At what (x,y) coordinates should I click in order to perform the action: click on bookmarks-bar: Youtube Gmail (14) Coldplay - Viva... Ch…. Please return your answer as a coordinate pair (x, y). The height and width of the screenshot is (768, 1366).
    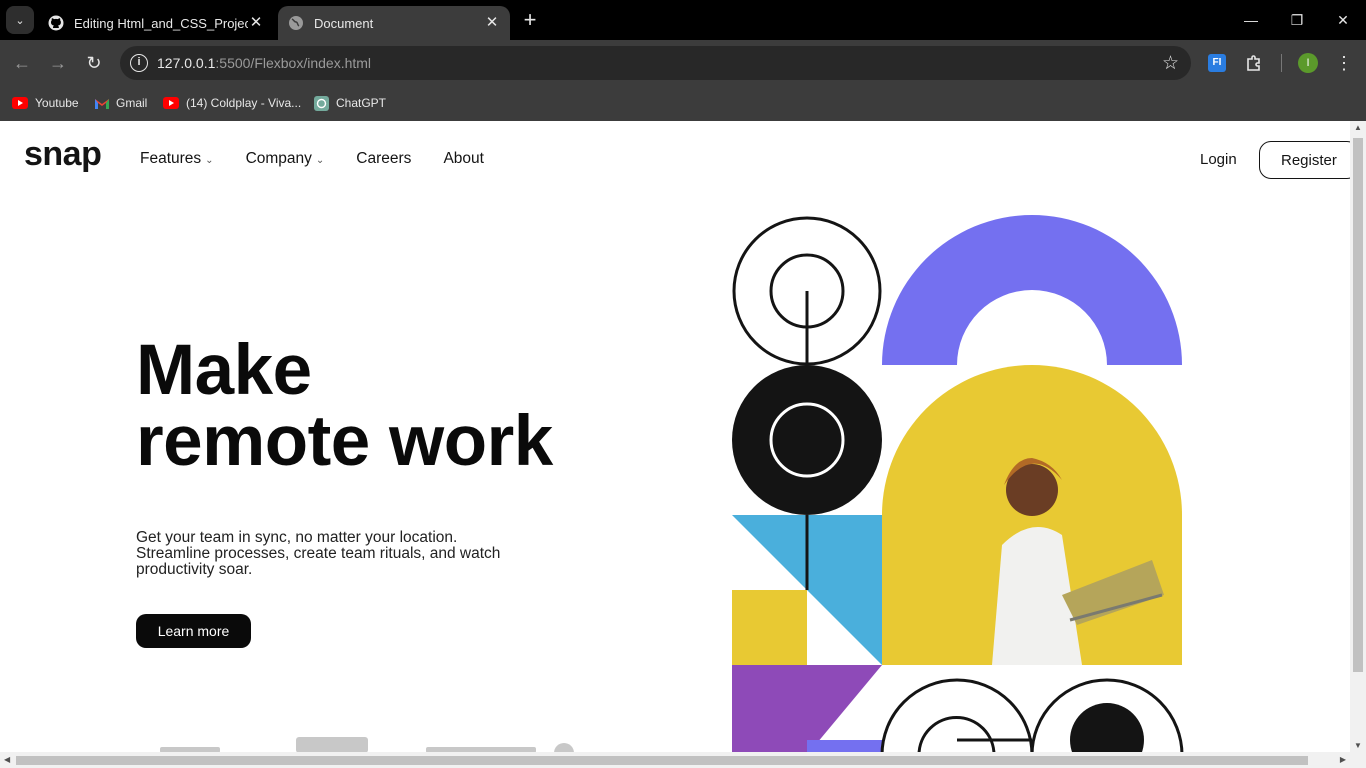
    Looking at the image, I should click on (683, 103).